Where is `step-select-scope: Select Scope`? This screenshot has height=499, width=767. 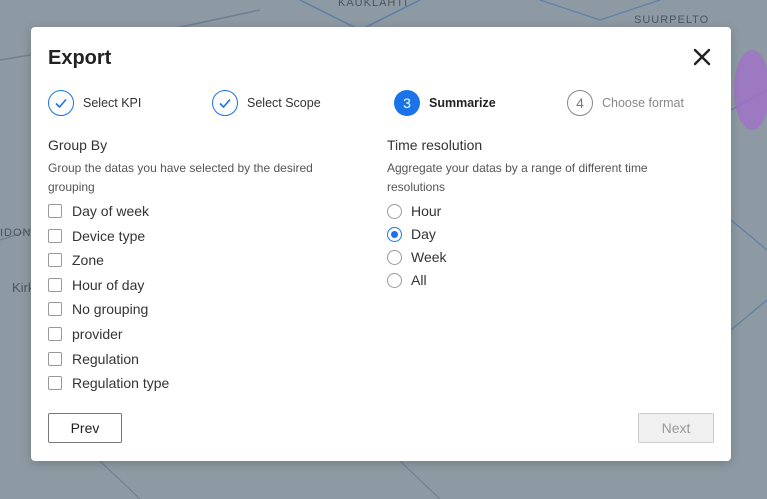
step-select-scope: Select Scope is located at coordinates (266, 103).